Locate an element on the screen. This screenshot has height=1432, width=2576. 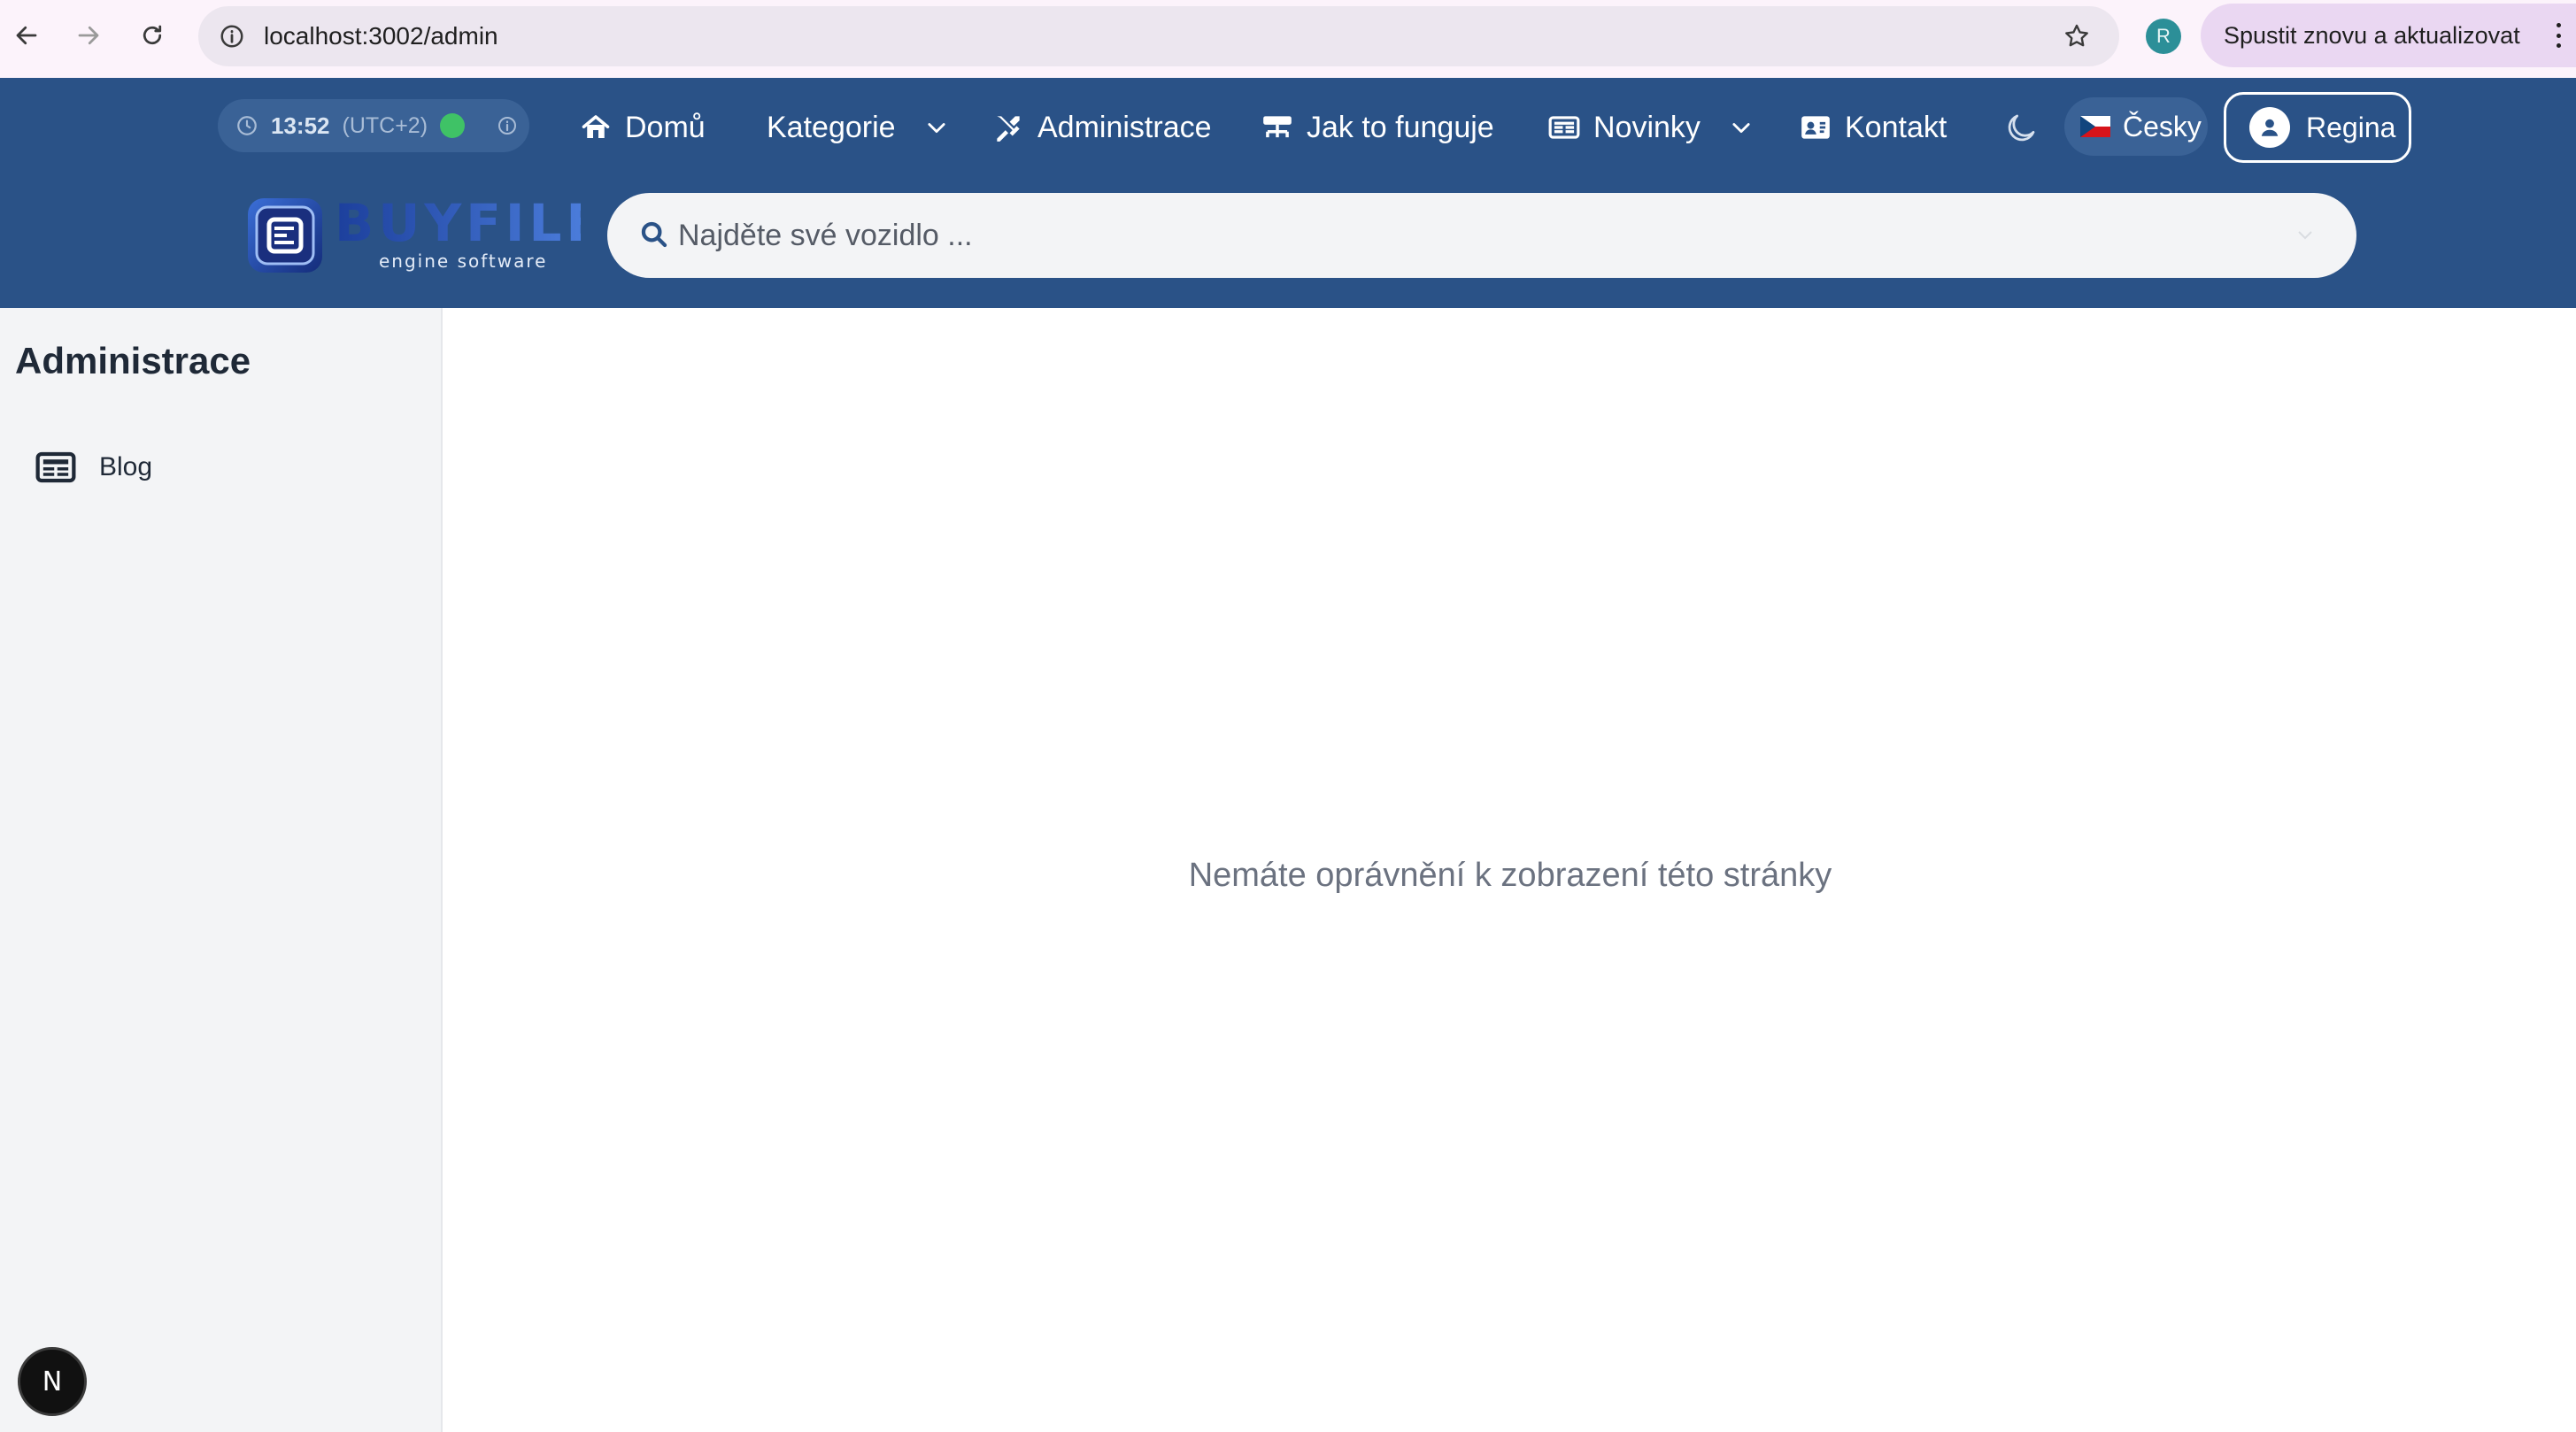
language-selector: Česky is located at coordinates (2136, 127).